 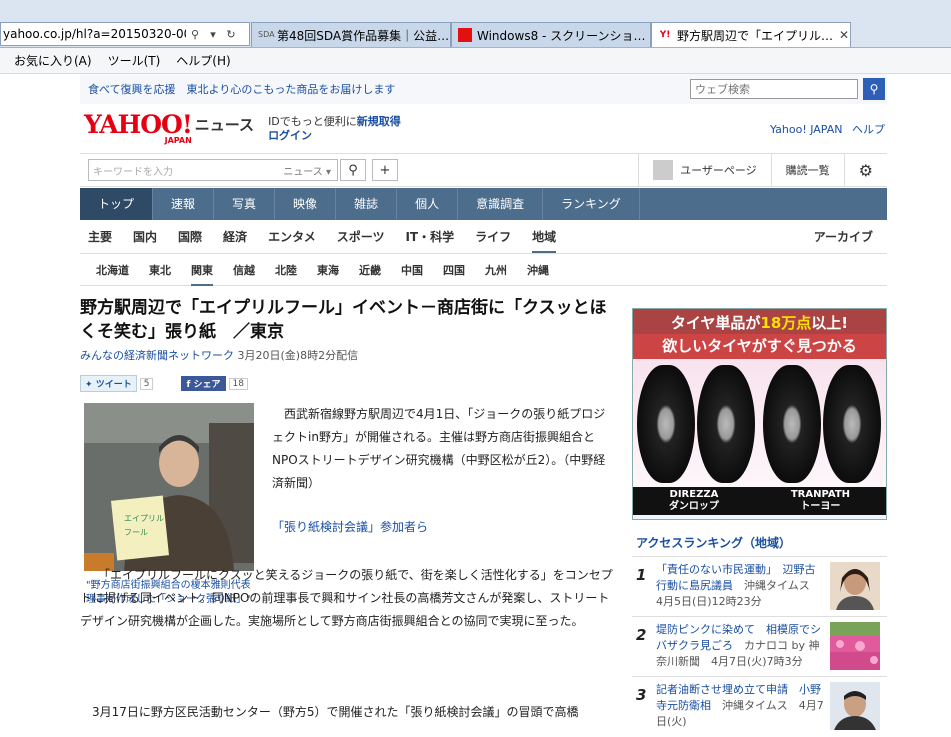 I want to click on region-kyushu: 九州, so click(x=496, y=270).